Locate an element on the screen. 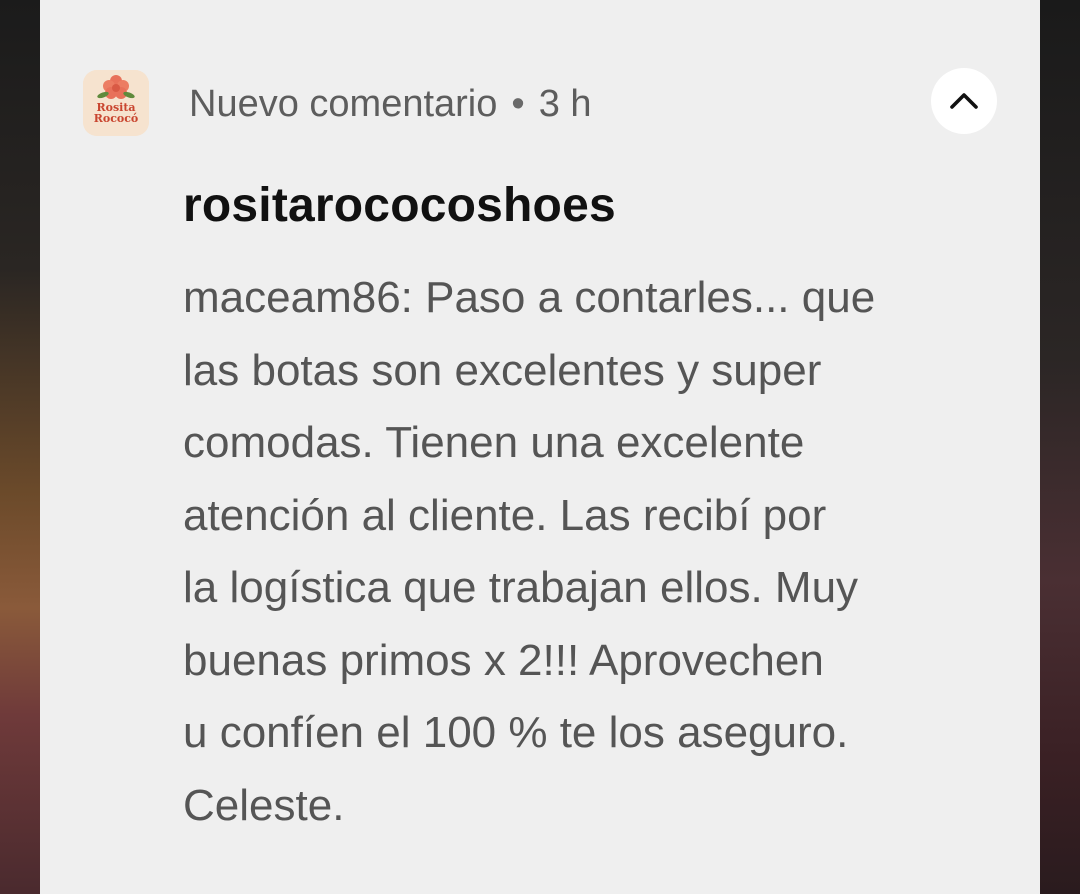 The image size is (1080, 894). background-edge is located at coordinates (1060, 447).